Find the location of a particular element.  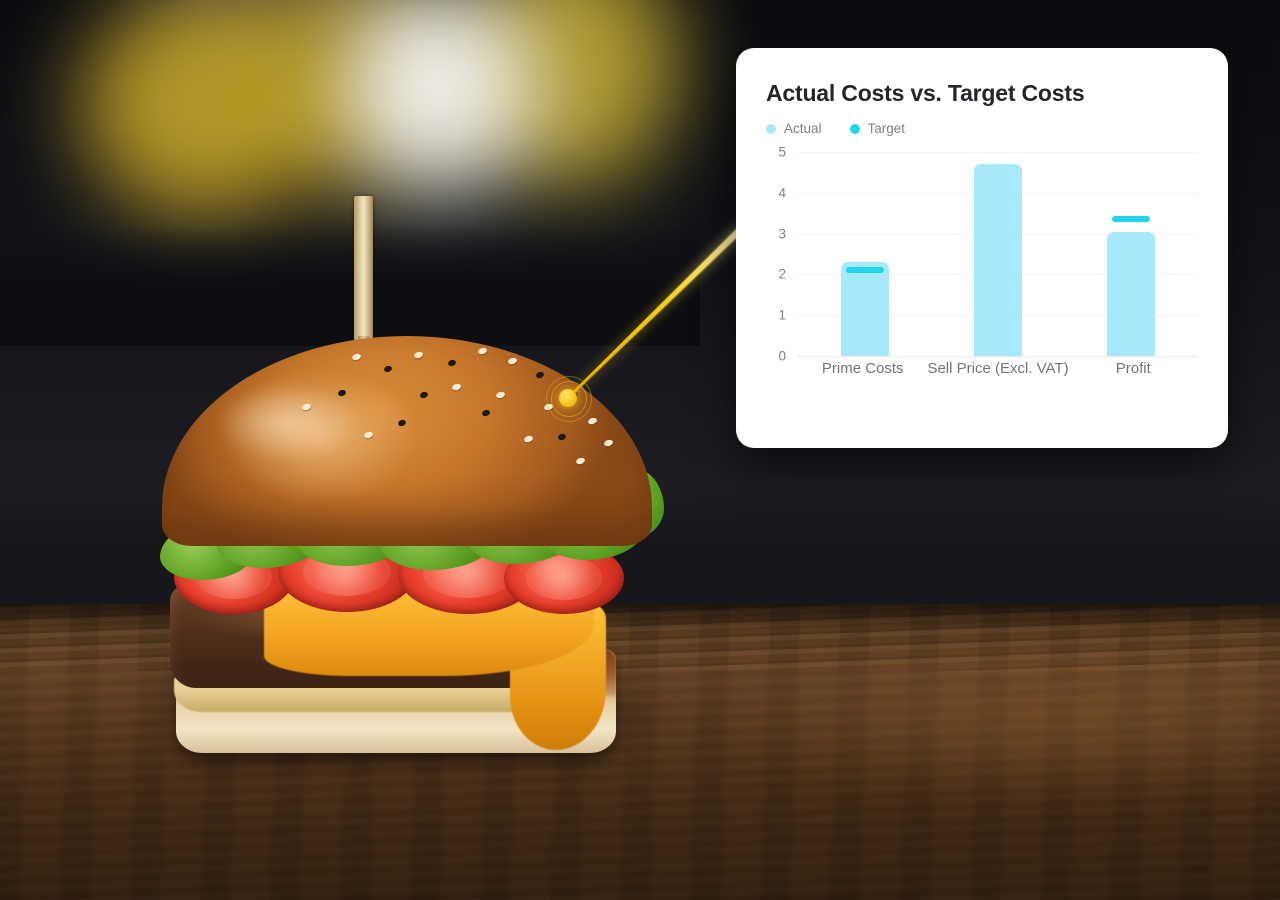

legend-label-target: Target is located at coordinates (886, 128).